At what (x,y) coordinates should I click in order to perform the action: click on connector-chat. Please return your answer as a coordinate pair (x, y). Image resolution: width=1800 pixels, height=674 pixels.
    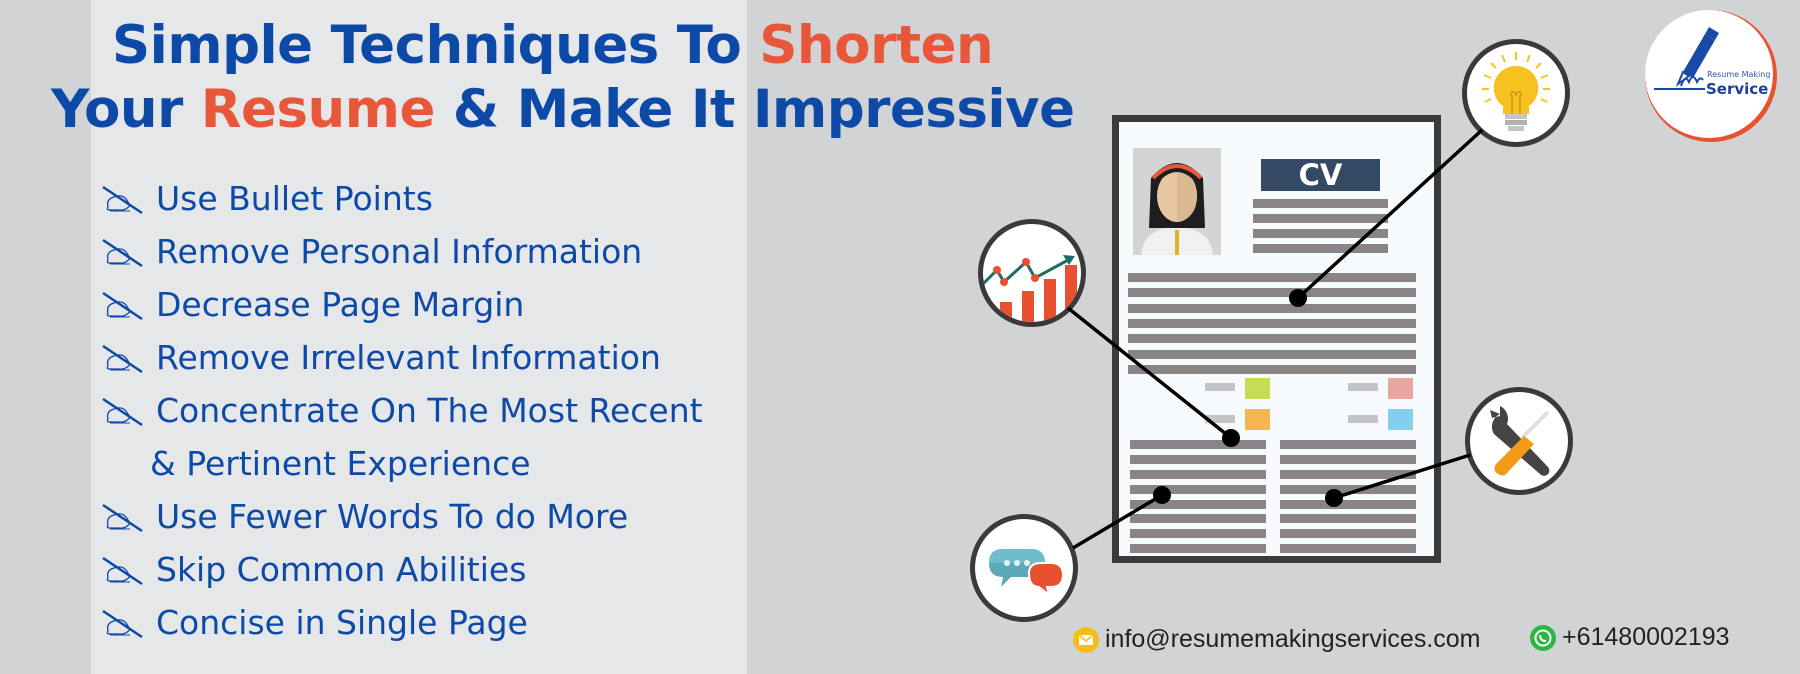
    Looking at the image, I should click on (1117, 521).